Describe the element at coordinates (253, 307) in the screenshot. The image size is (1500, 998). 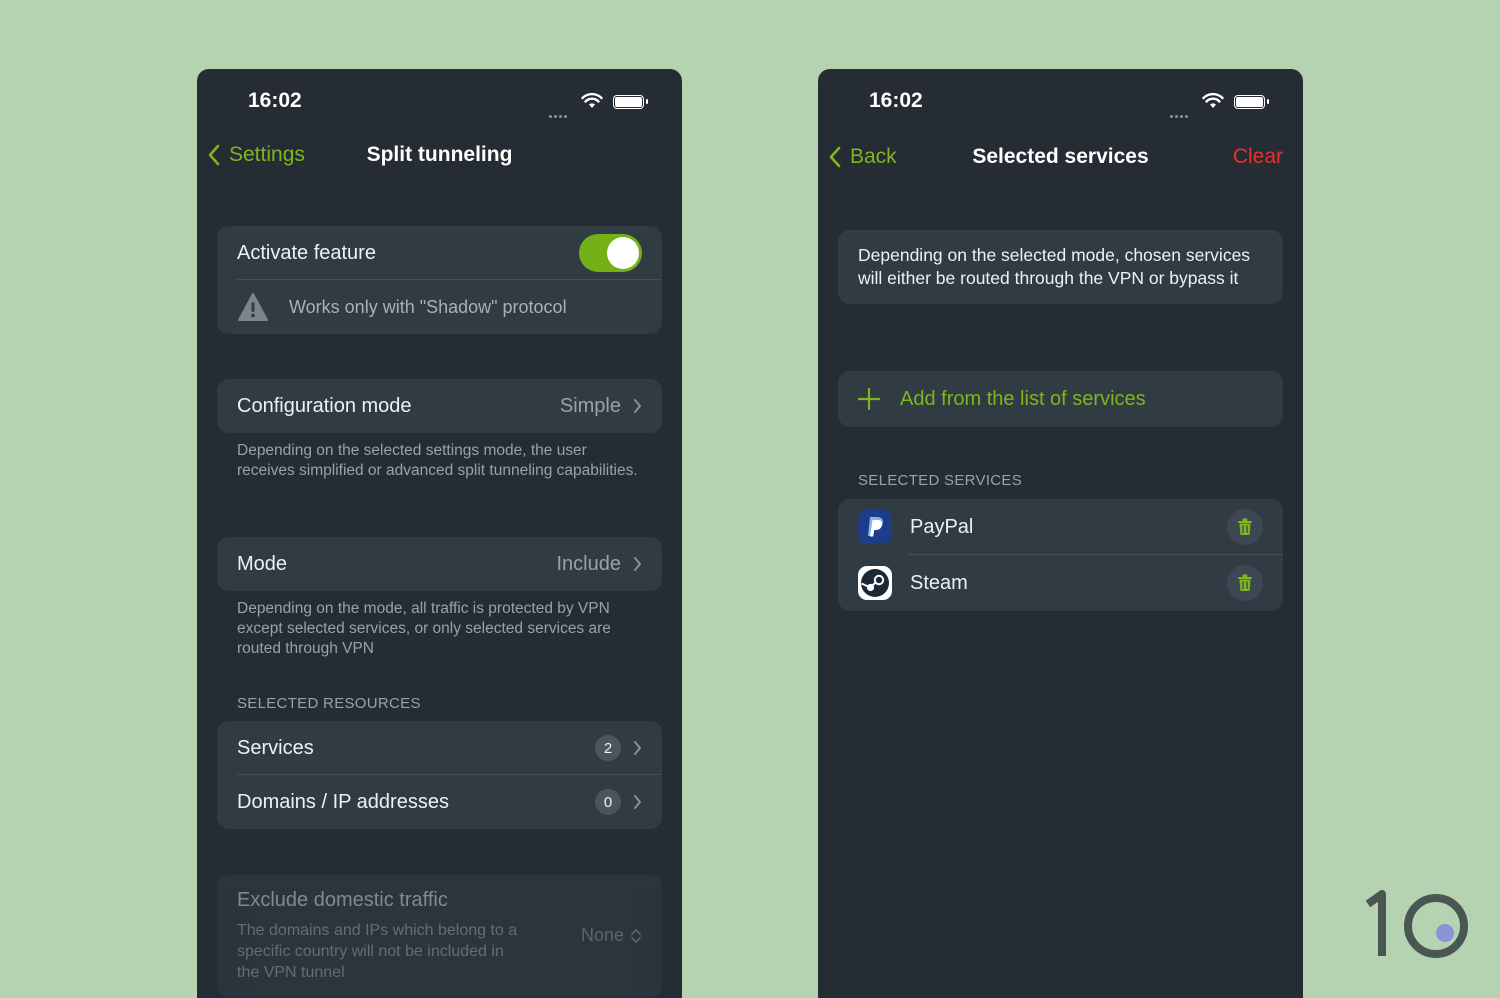
I see `warning-icon` at that location.